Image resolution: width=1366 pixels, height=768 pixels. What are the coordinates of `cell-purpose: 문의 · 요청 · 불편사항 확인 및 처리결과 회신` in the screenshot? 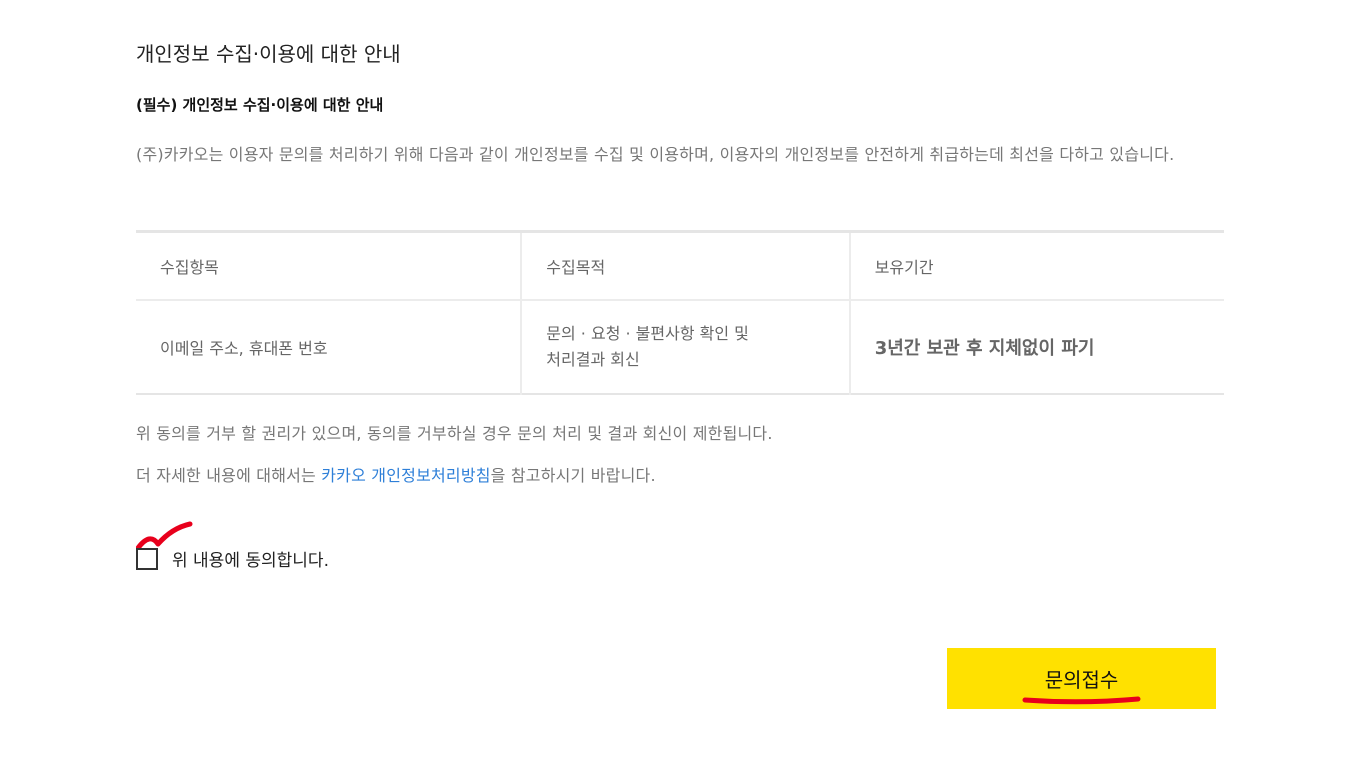 It's located at (685, 347).